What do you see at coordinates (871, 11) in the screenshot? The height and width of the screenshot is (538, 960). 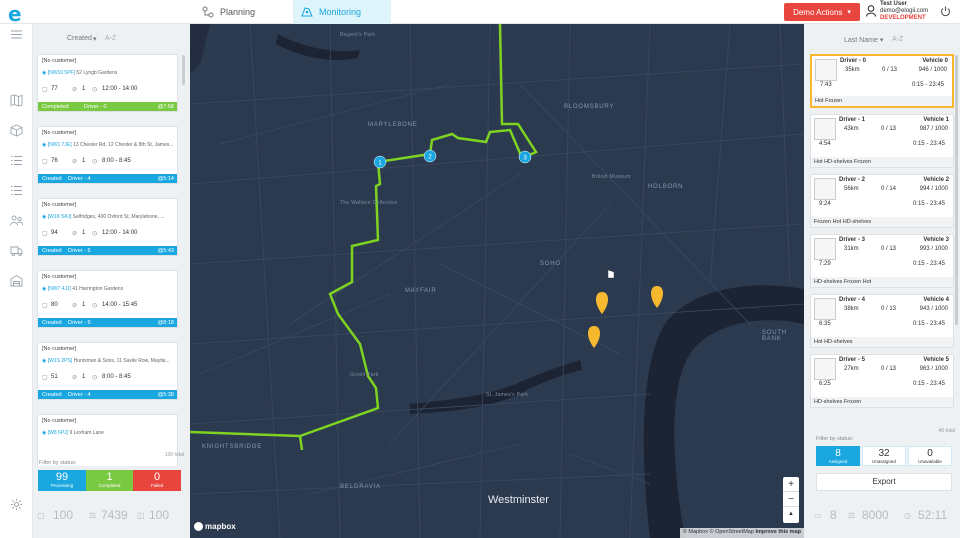 I see `user-icon` at bounding box center [871, 11].